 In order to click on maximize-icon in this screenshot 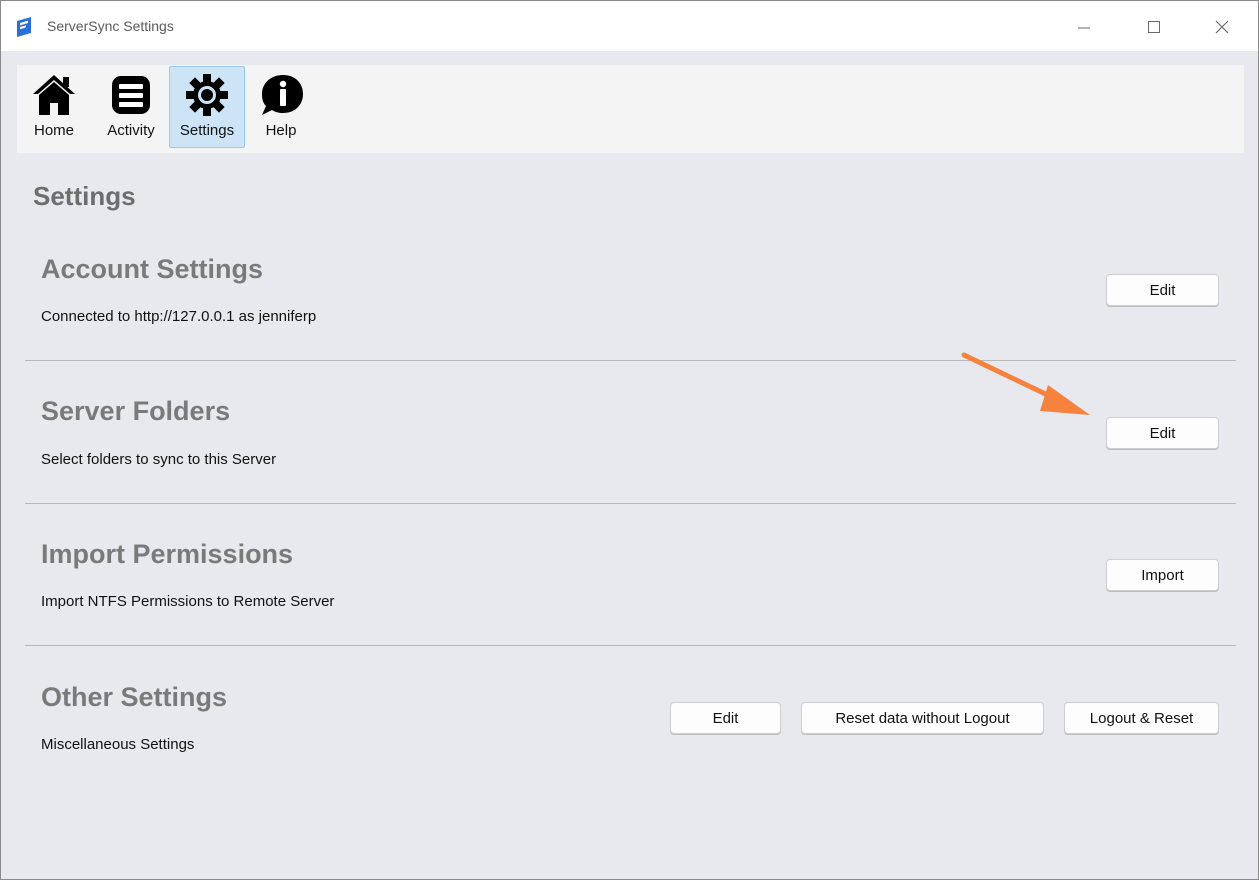, I will do `click(1154, 27)`.